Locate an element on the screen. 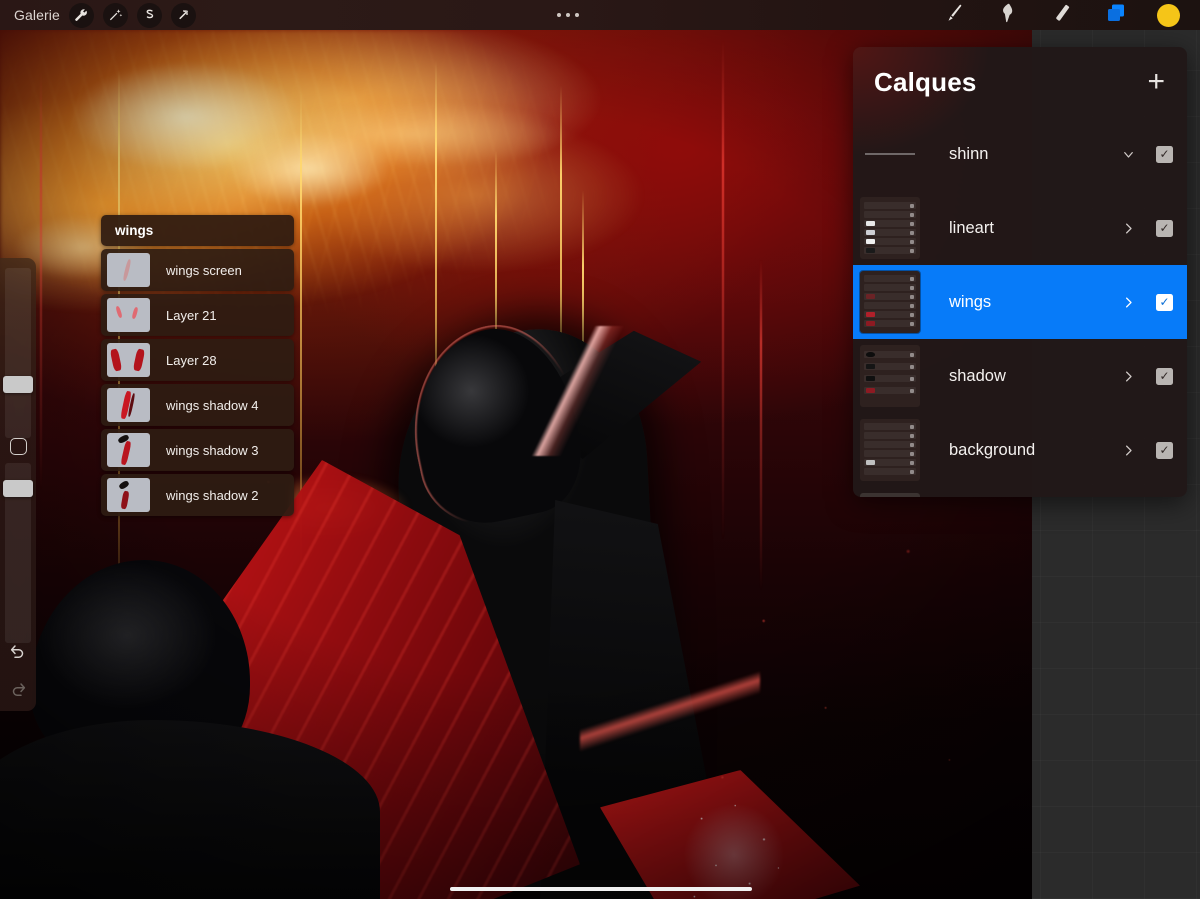 The height and width of the screenshot is (899, 1200). layers-panel-title: Calques is located at coordinates (925, 81).